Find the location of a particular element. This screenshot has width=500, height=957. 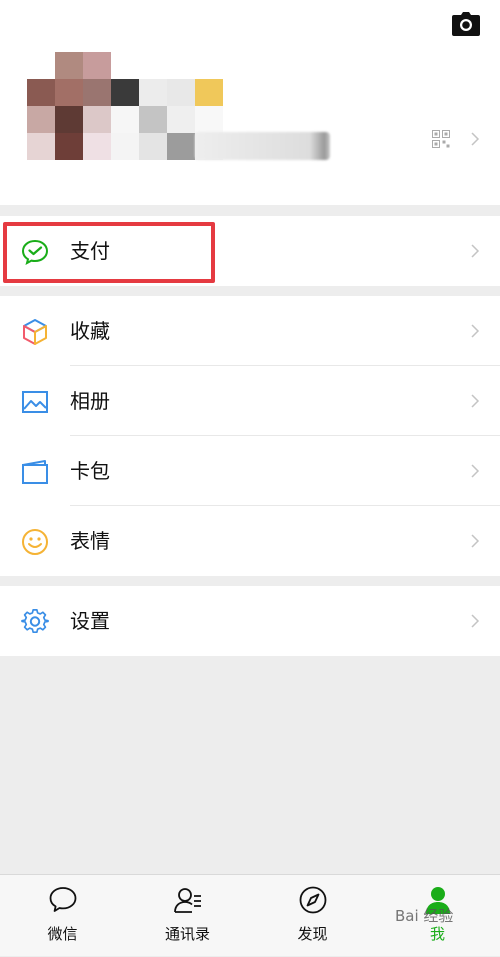

menu-item-stickers: 表情 is located at coordinates (250, 541).